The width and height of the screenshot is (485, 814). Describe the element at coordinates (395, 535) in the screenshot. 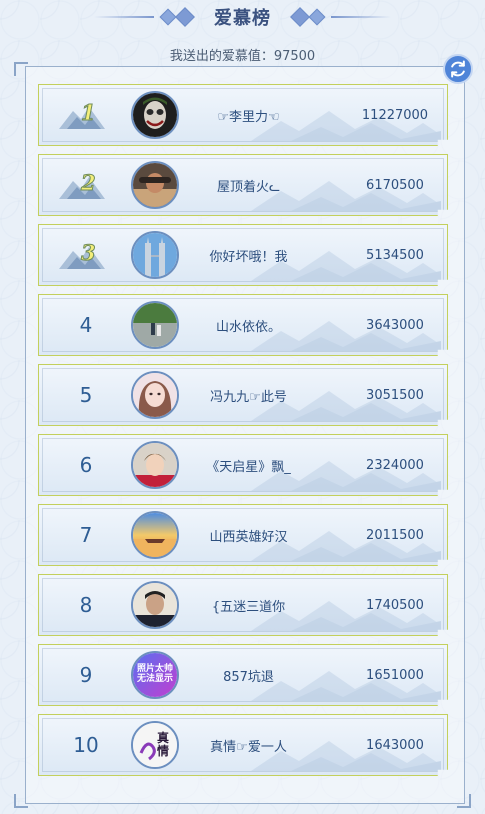

I see `admiration-score: 2011500` at that location.